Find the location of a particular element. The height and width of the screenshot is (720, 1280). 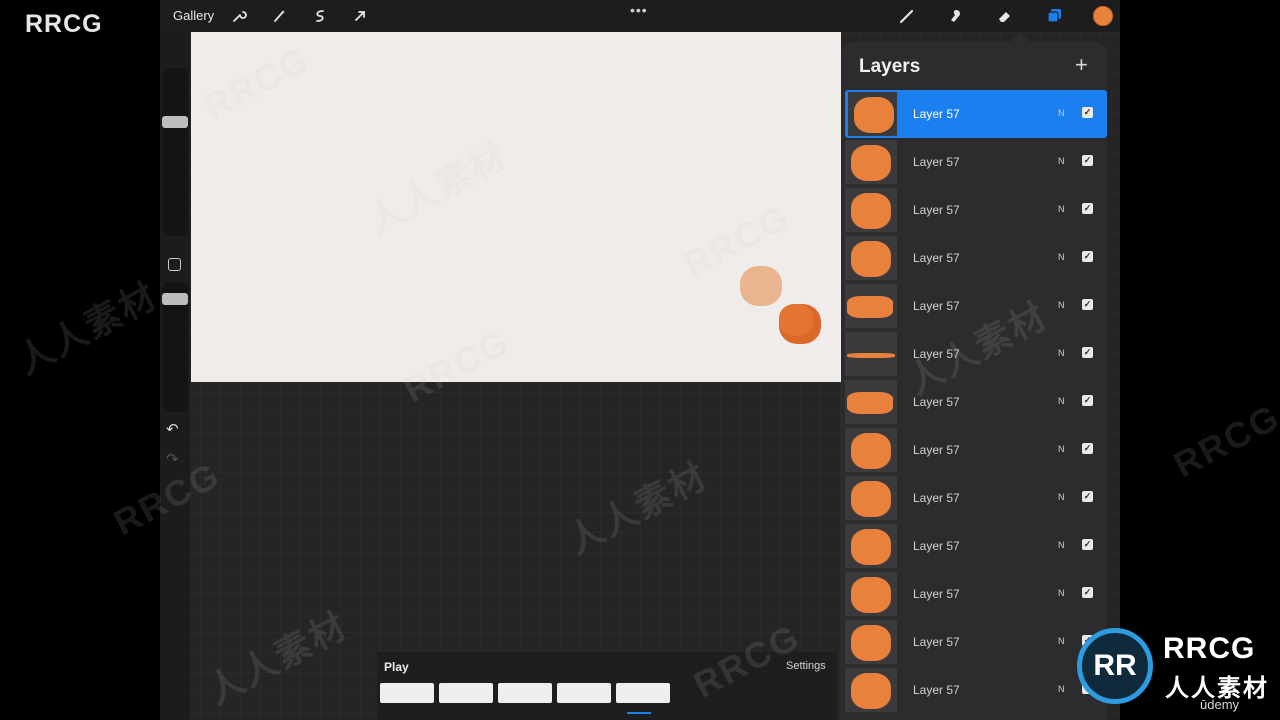

onion-skin-circle is located at coordinates (761, 286).